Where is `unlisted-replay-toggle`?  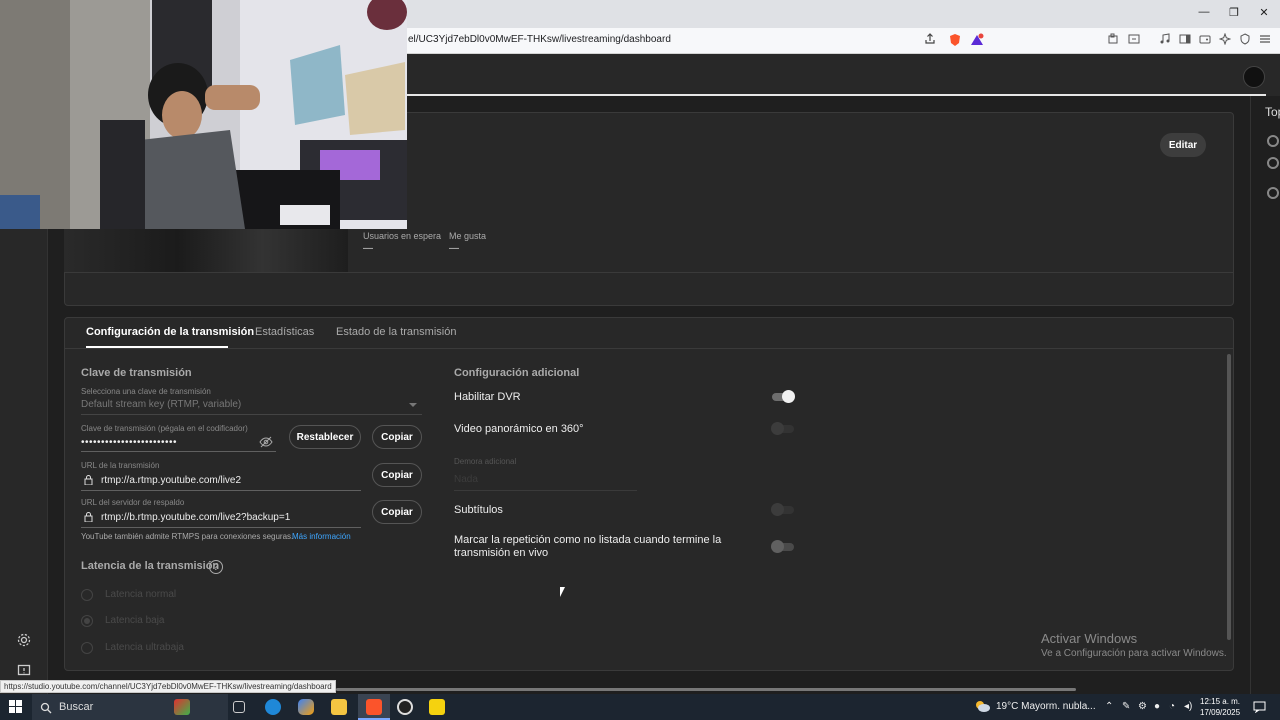
unlisted-replay-toggle is located at coordinates (782, 546).